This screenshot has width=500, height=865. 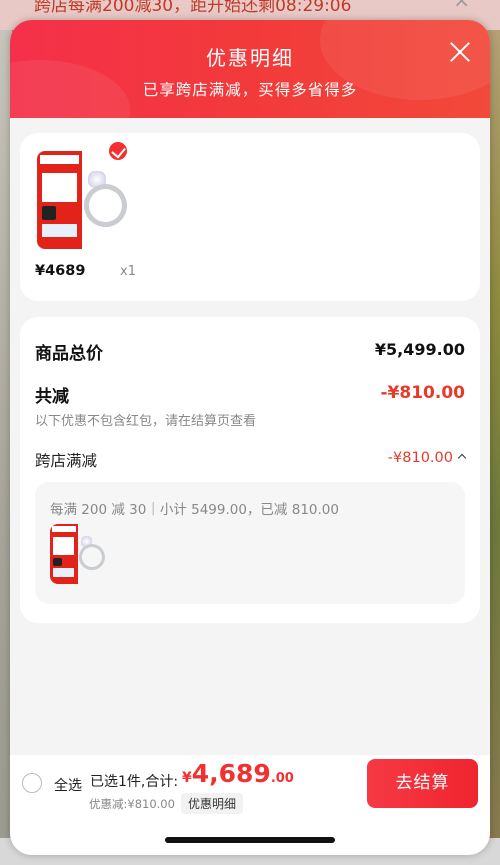 What do you see at coordinates (462, 458) in the screenshot?
I see `chevron-up-icon` at bounding box center [462, 458].